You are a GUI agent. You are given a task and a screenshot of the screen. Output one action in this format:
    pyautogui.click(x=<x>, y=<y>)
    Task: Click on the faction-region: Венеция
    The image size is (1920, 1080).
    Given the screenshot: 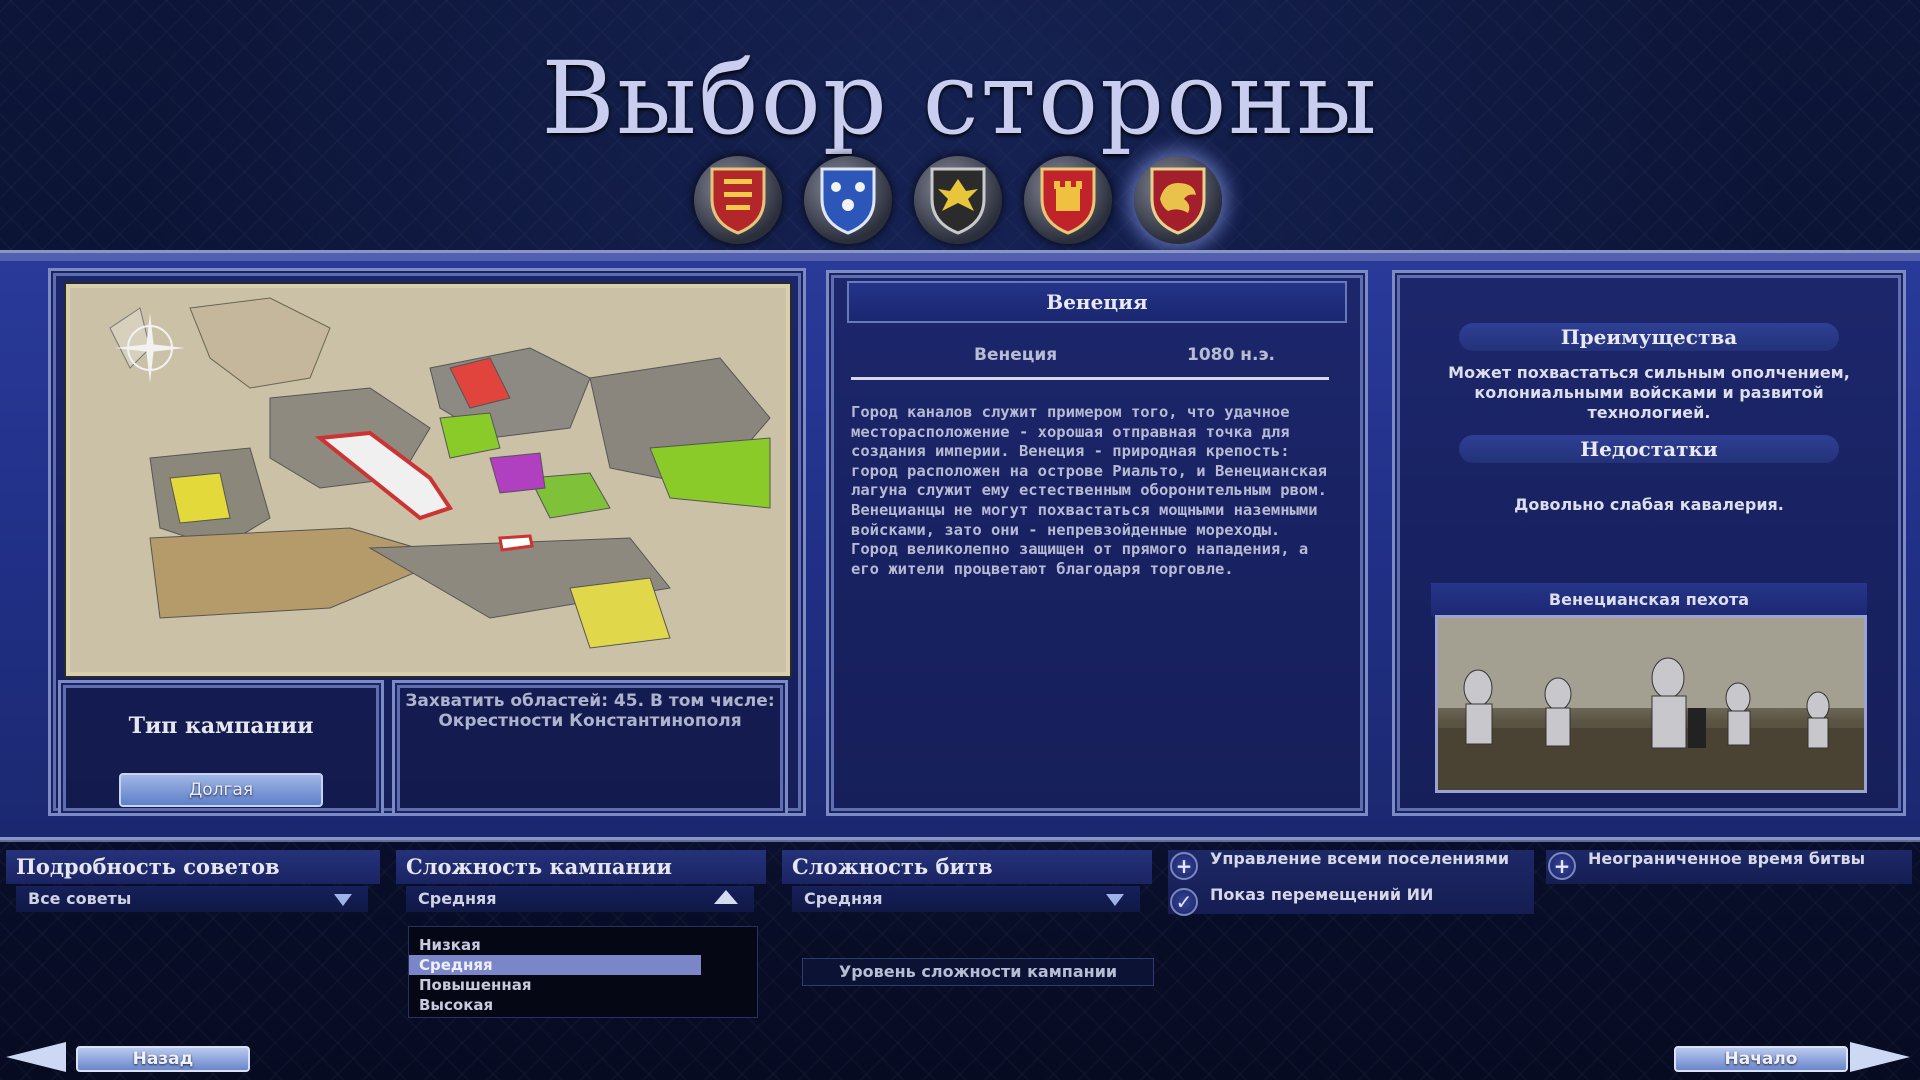 What is the action you would take?
    pyautogui.click(x=1016, y=355)
    